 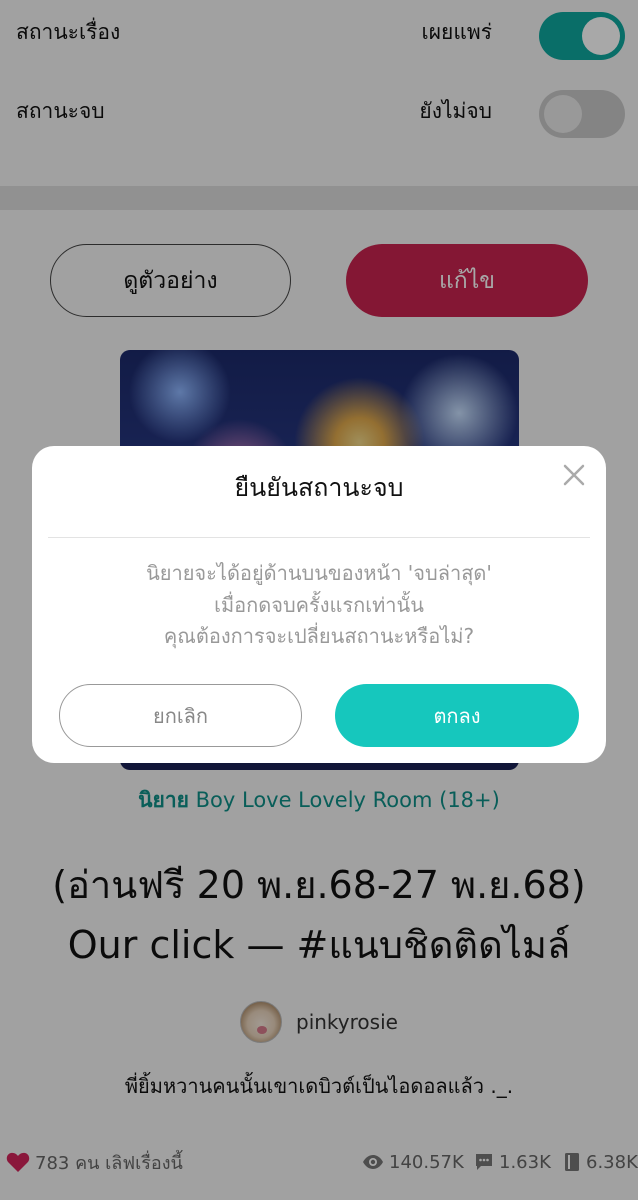 What do you see at coordinates (457, 715) in the screenshot?
I see `confirm-button: ตกลง` at bounding box center [457, 715].